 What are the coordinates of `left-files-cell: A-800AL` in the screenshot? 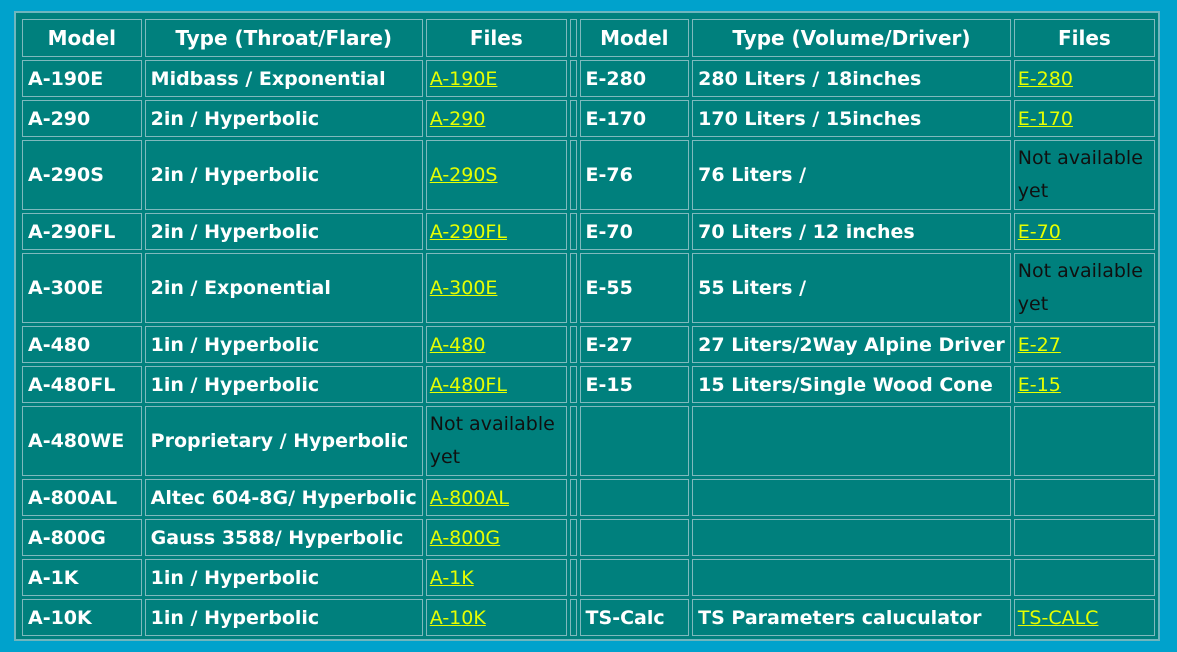 It's located at (496, 497).